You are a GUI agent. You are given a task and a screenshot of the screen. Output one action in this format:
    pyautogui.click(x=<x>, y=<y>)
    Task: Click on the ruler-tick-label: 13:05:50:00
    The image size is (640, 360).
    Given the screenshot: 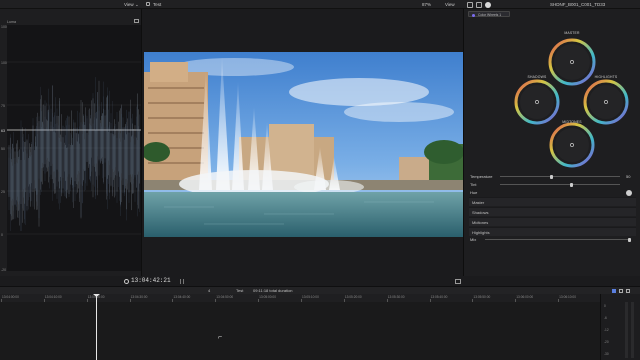 What is the action you would take?
    pyautogui.click(x=482, y=297)
    